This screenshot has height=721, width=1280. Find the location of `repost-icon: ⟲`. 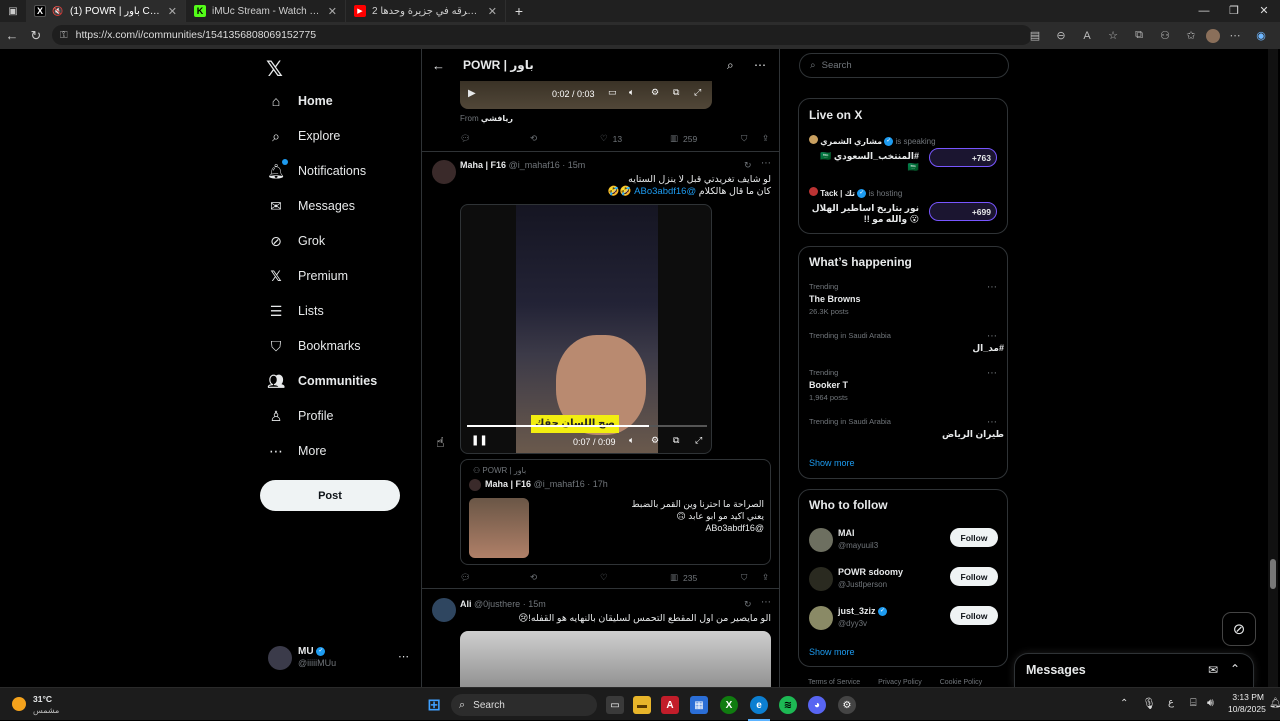

repost-icon: ⟲ is located at coordinates (533, 138).